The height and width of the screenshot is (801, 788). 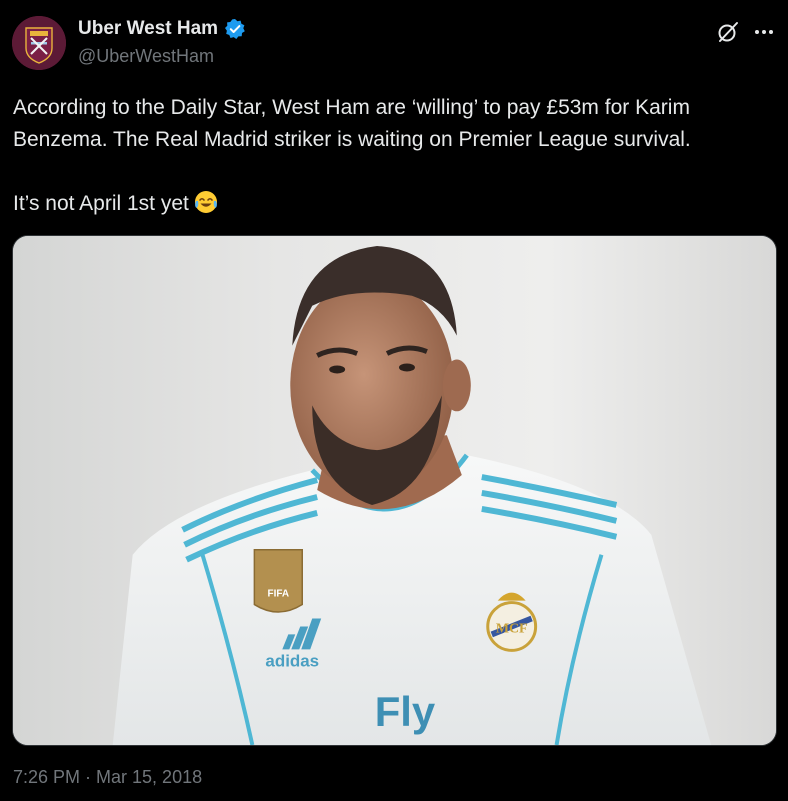 I want to click on author-name-row: Uber West Ham, so click(x=162, y=29).